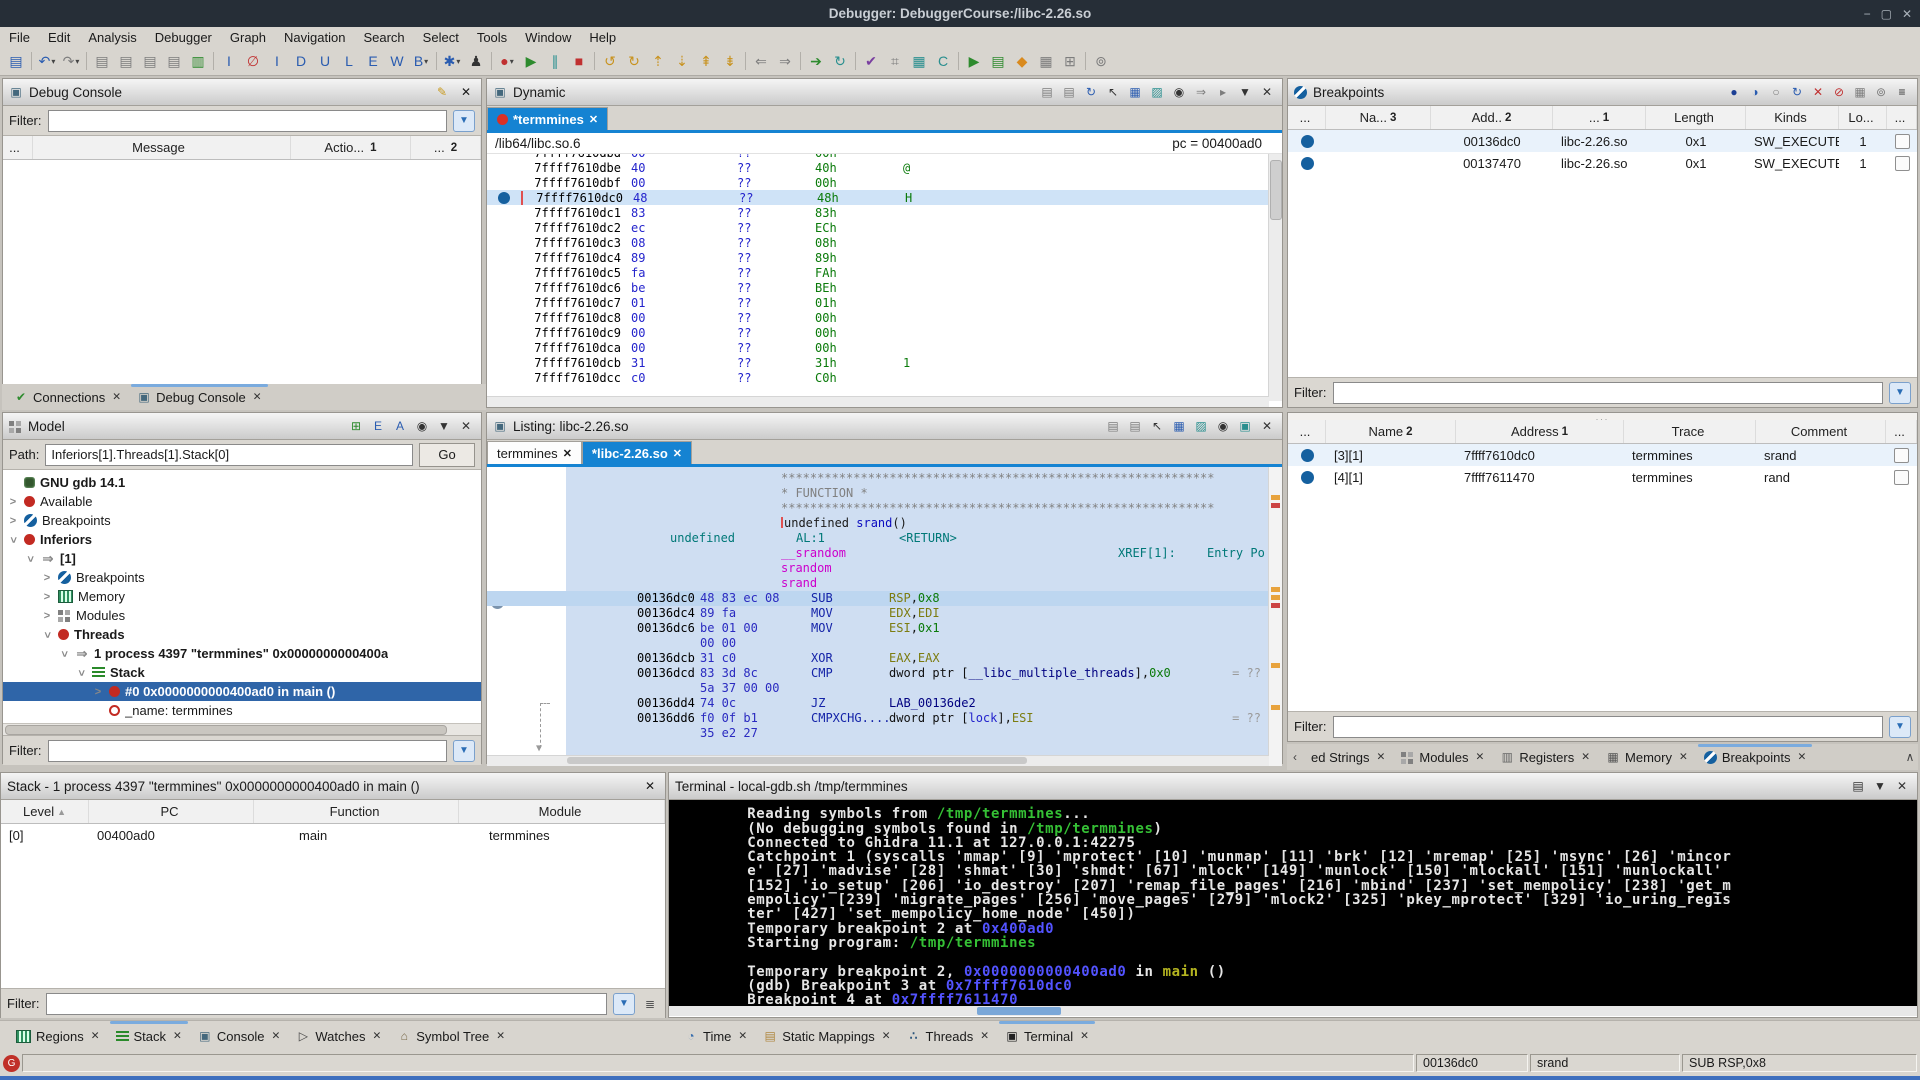  Describe the element at coordinates (383, 37) in the screenshot. I see `menu-item: Search` at that location.